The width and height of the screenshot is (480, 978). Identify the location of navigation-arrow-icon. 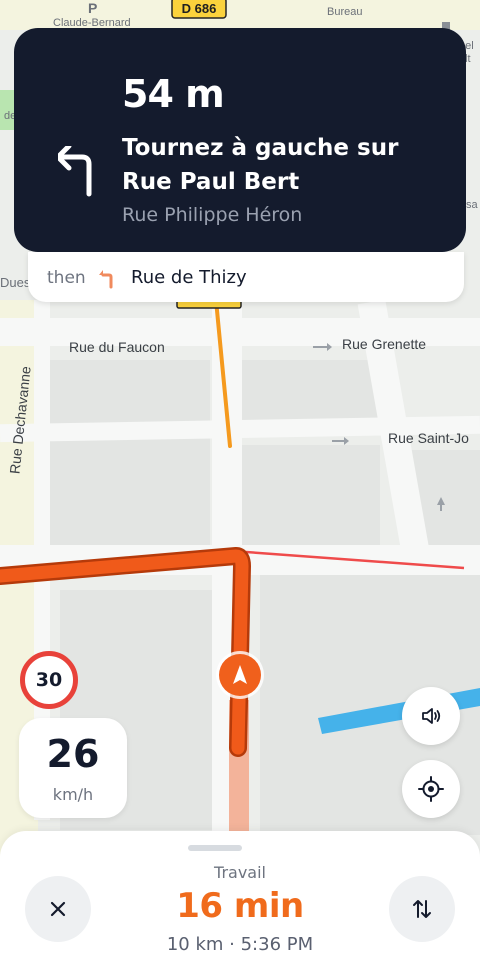
(240, 674).